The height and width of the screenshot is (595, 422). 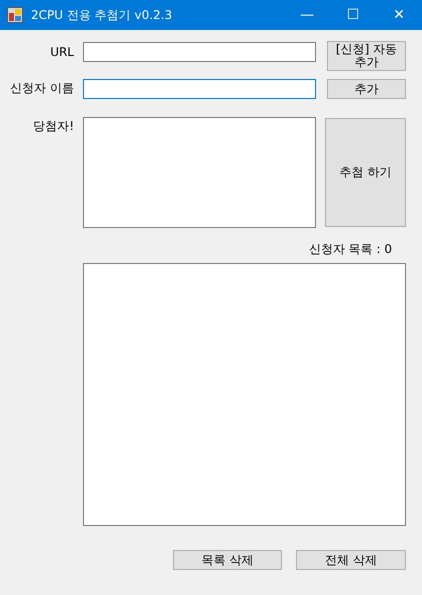 What do you see at coordinates (399, 15) in the screenshot?
I see `close-button: ✕` at bounding box center [399, 15].